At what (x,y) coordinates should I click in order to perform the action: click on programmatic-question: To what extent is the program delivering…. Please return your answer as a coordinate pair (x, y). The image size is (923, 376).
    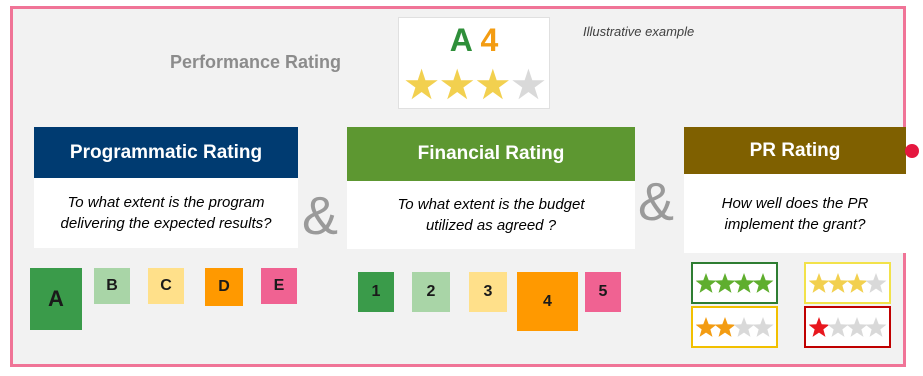
    Looking at the image, I should click on (166, 213).